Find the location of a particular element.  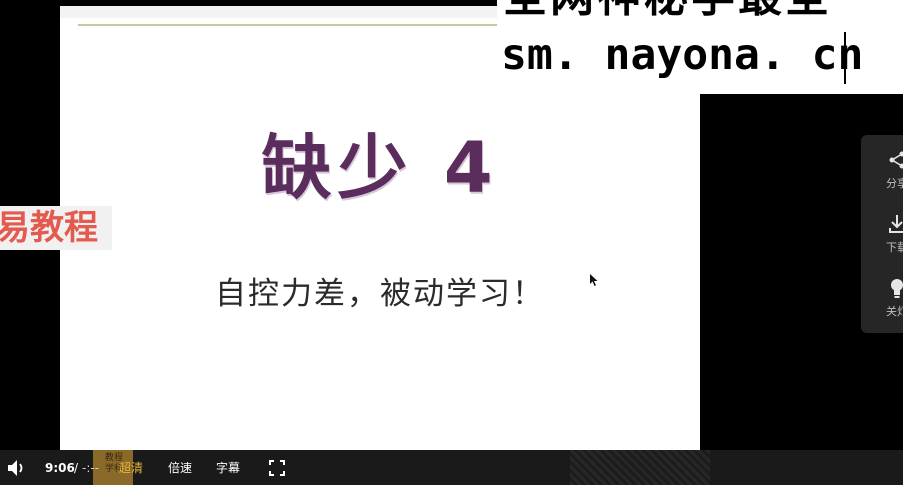

quality-button: 超清 is located at coordinates (131, 468).